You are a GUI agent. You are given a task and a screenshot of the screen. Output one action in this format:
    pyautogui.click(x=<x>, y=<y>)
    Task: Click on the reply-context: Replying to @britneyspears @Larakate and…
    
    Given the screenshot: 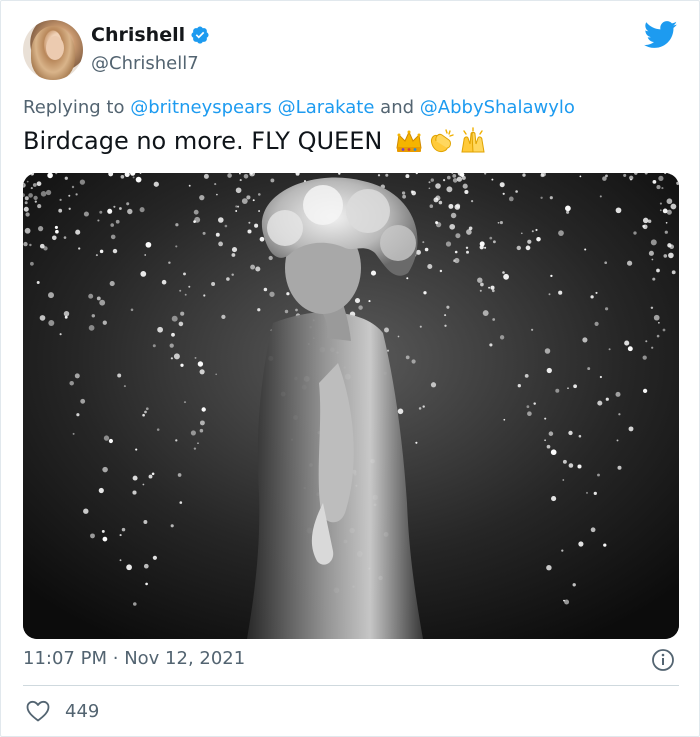 What is the action you would take?
    pyautogui.click(x=299, y=107)
    